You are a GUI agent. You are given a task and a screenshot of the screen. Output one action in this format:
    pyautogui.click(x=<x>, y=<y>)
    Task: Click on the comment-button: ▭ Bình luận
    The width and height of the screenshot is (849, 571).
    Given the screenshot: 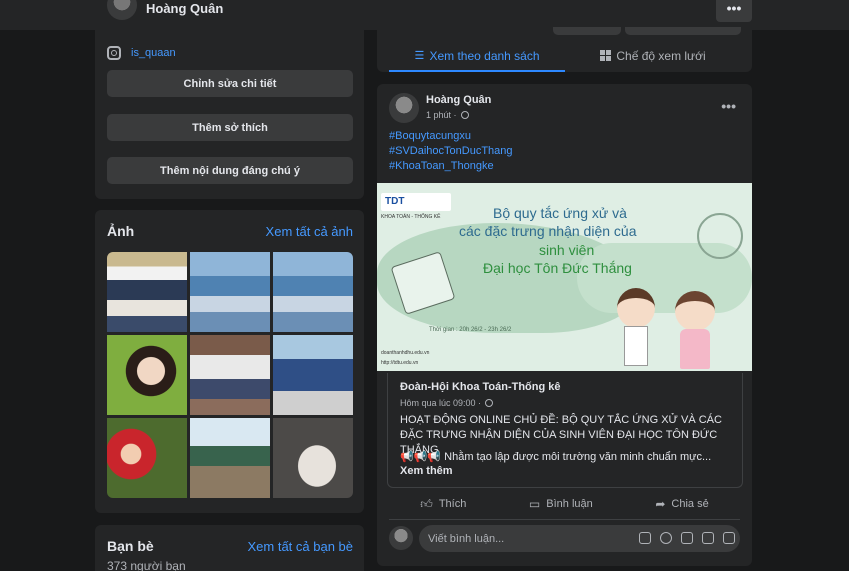 What is the action you would take?
    pyautogui.click(x=561, y=504)
    